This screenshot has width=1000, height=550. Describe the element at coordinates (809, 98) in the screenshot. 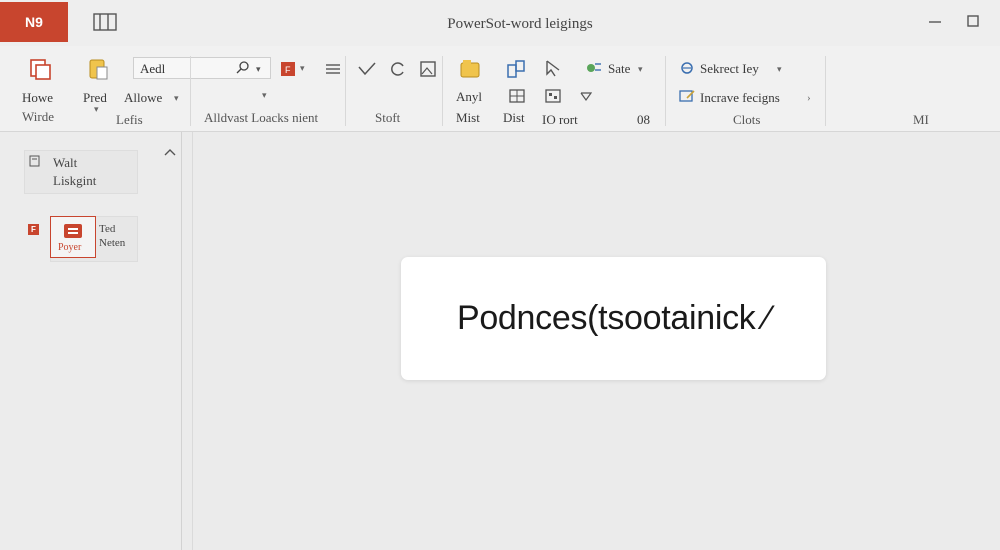

I see `chevron-right-icon: ›` at that location.